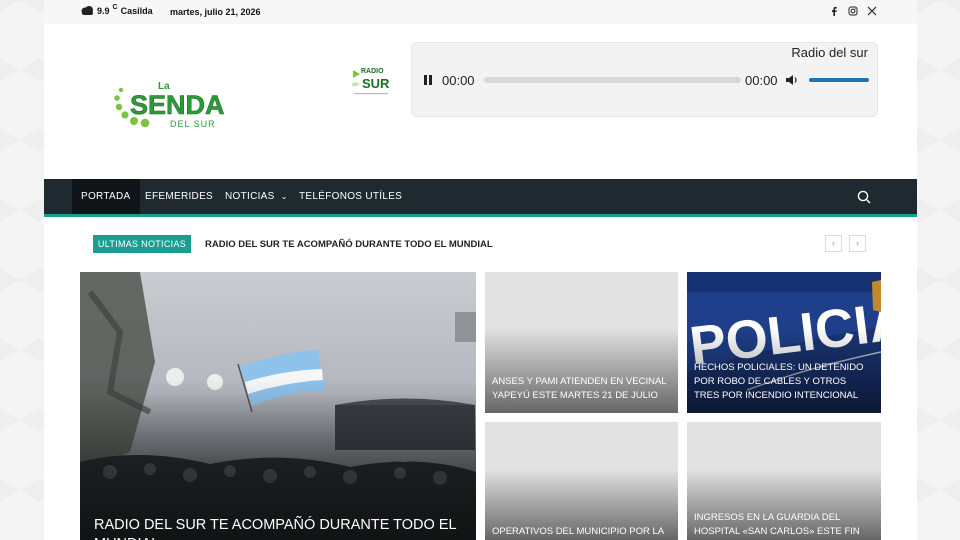  I want to click on audio-player: Radio del sur 00:00 00:00, so click(644, 79).